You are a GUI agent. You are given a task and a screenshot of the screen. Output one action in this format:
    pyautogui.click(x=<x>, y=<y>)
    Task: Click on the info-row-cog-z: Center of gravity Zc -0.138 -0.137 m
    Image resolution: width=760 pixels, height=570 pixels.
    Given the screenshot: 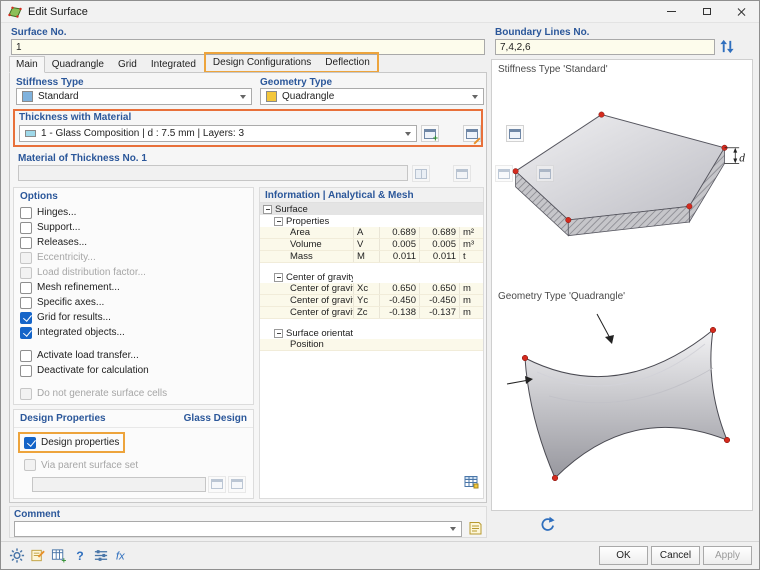 What is the action you would take?
    pyautogui.click(x=371, y=313)
    